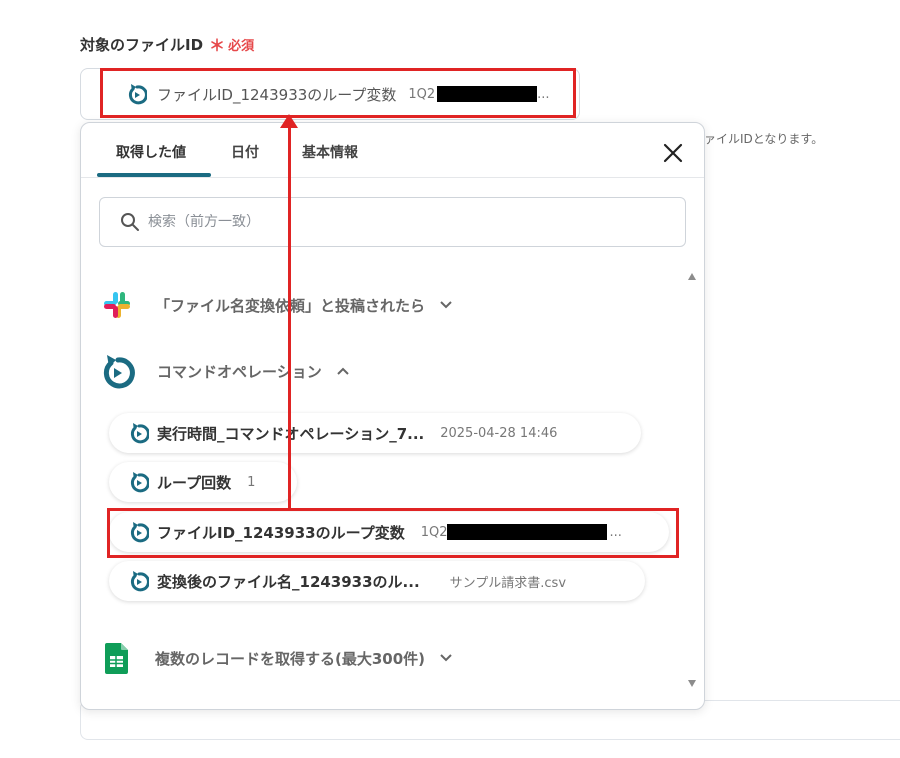  I want to click on tab-bar: 取得した値 日付 基本情報, so click(392, 150).